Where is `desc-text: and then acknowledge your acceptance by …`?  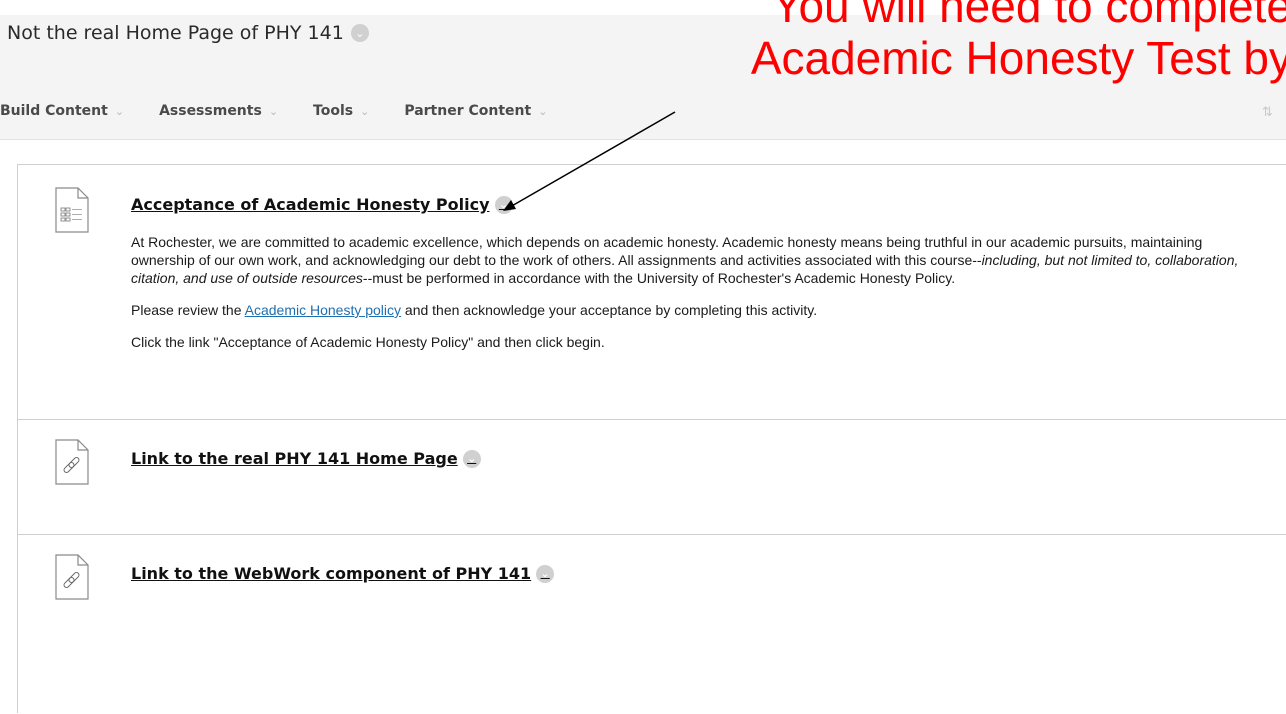
desc-text: and then acknowledge your acceptance by … is located at coordinates (609, 310).